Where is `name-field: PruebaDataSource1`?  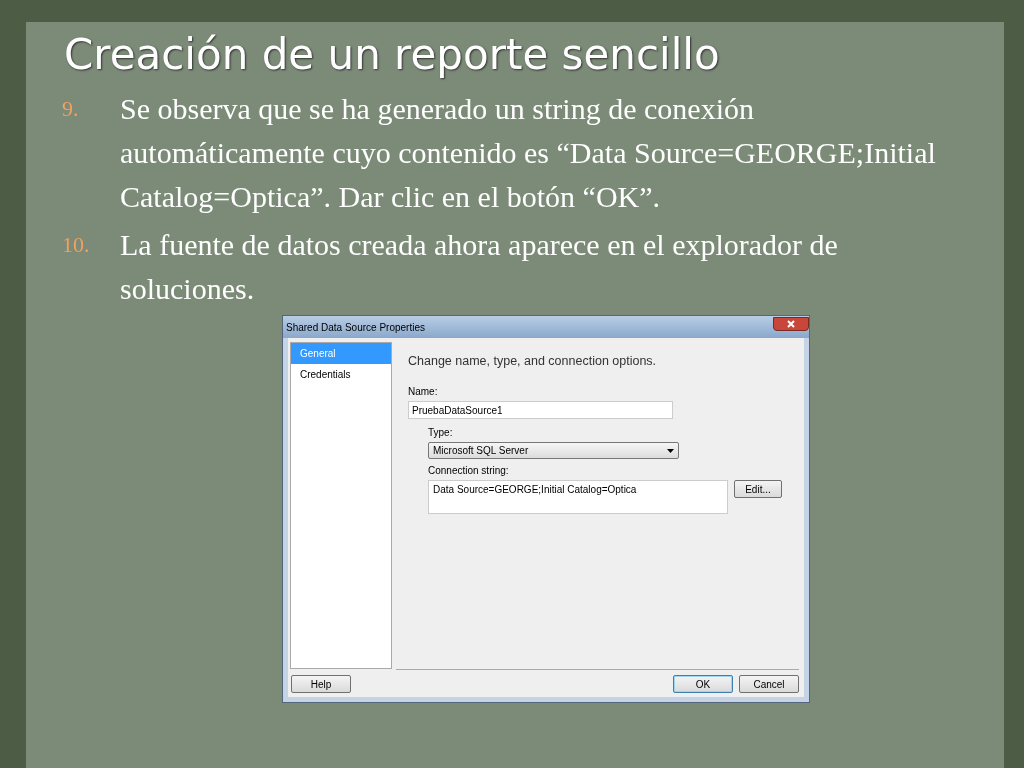 name-field: PruebaDataSource1 is located at coordinates (540, 410).